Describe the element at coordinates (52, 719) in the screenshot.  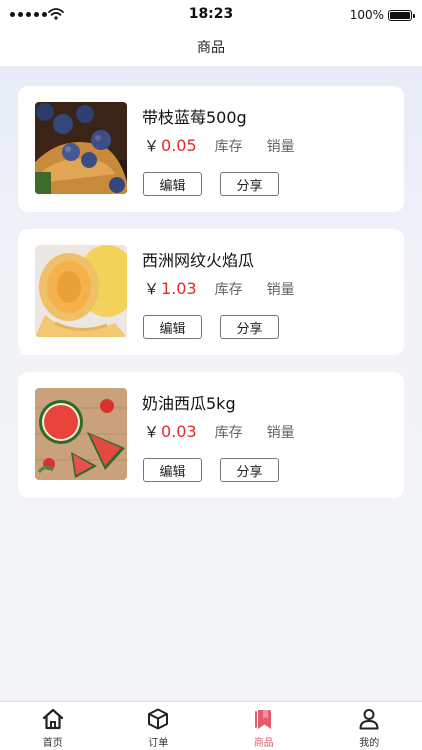
I see `home-icon` at that location.